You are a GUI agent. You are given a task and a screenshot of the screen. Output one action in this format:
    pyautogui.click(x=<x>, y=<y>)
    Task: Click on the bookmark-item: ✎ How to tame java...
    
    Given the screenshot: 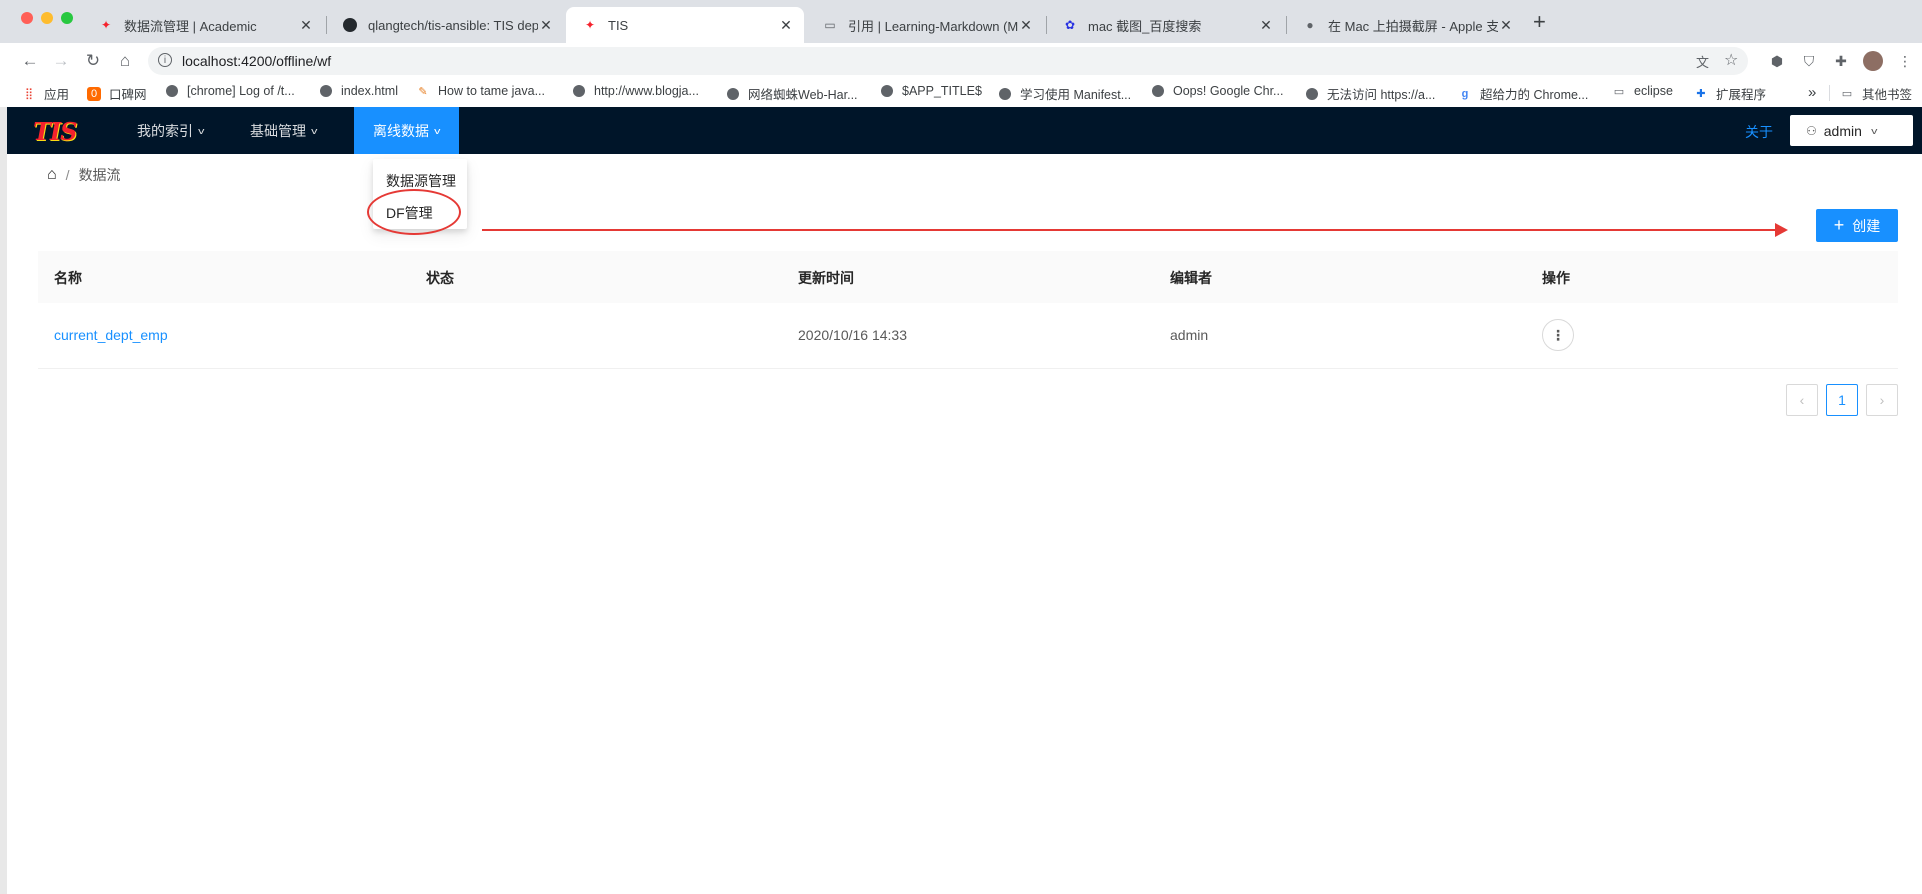 What is the action you would take?
    pyautogui.click(x=480, y=91)
    